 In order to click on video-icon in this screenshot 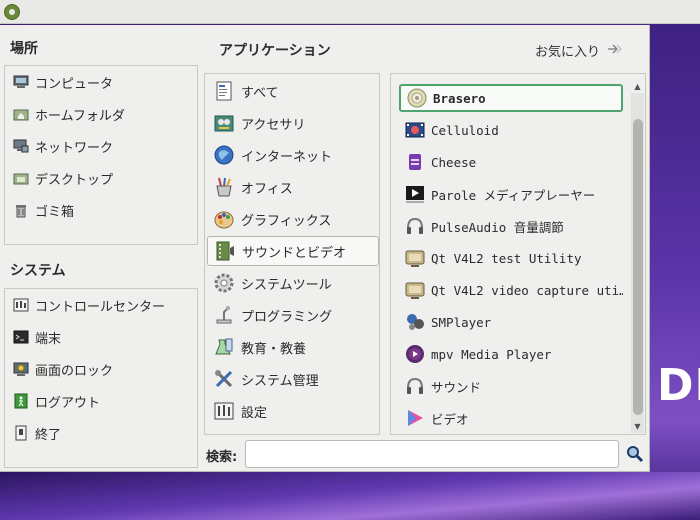, I will do `click(415, 418)`.